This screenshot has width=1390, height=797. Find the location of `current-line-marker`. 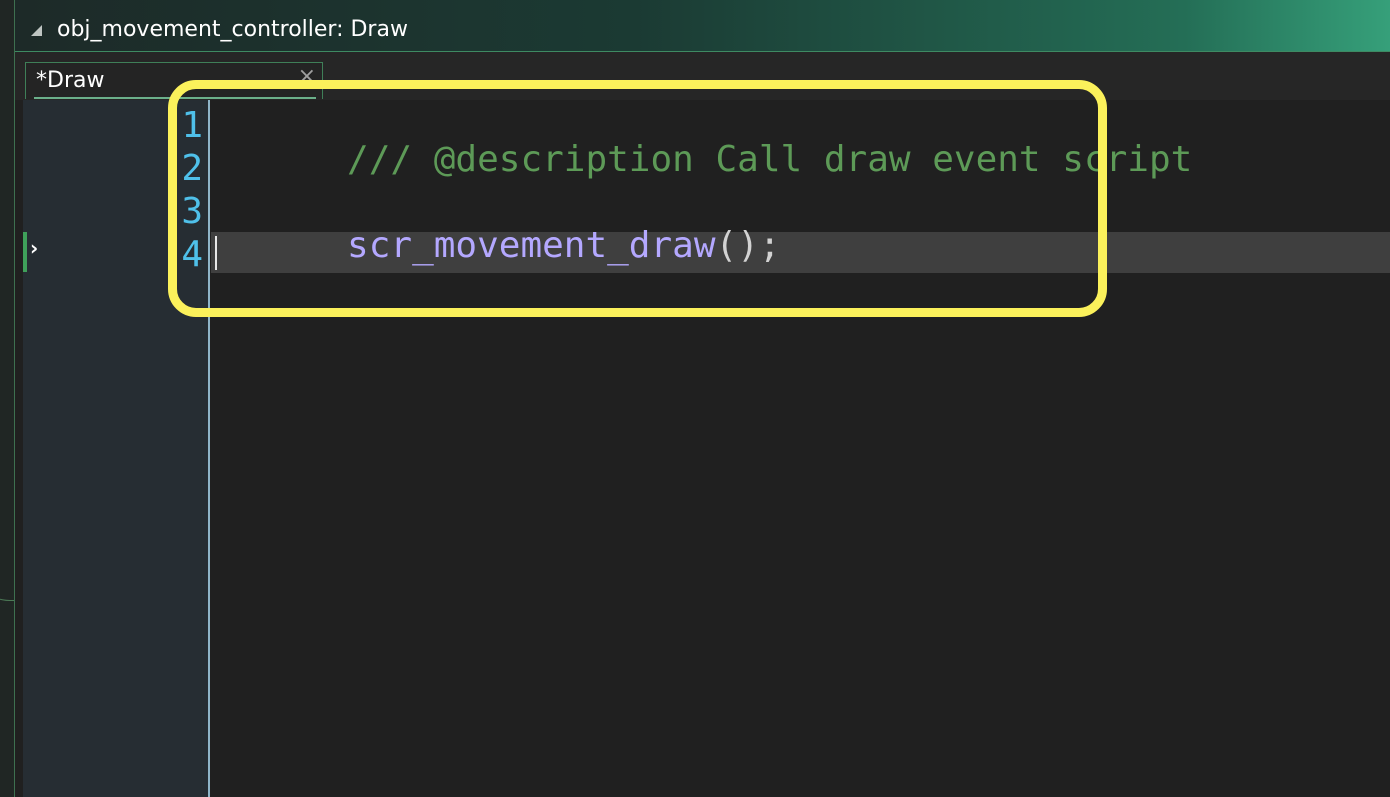

current-line-marker is located at coordinates (25, 252).